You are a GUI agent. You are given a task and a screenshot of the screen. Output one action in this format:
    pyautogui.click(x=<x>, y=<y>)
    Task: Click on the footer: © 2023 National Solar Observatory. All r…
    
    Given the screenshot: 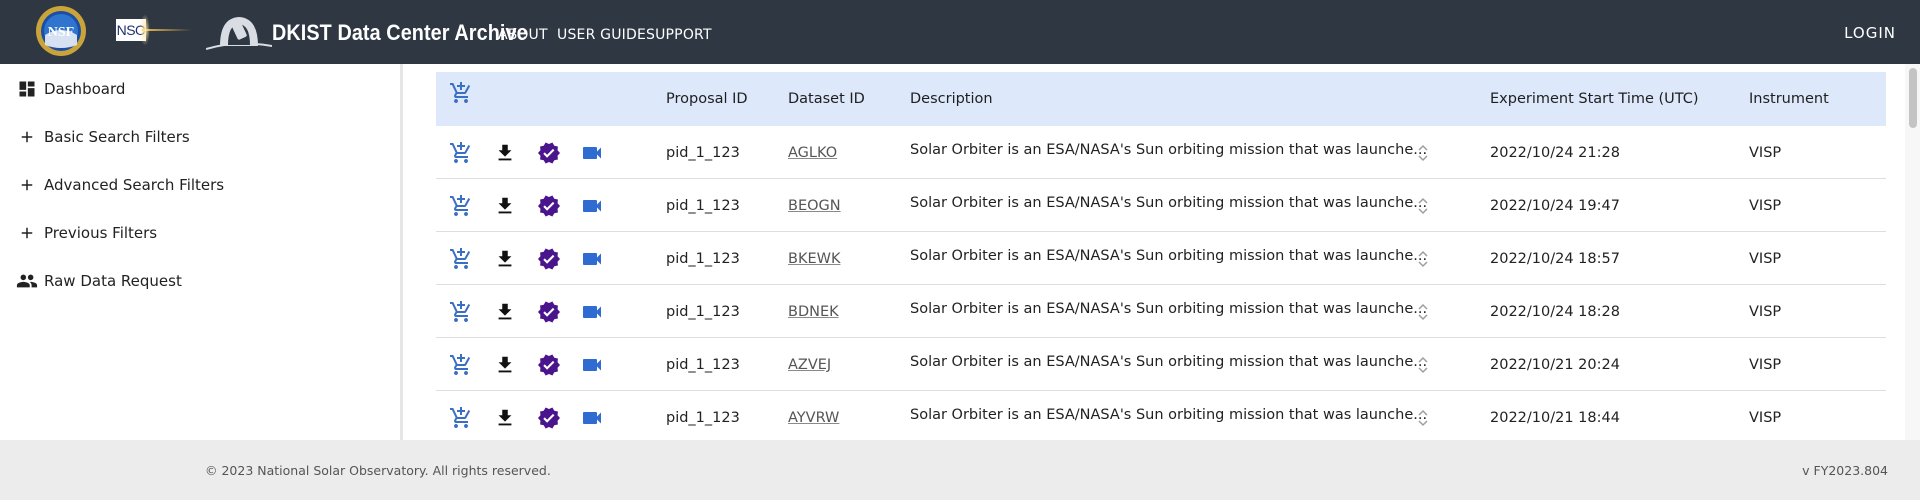 What is the action you would take?
    pyautogui.click(x=960, y=470)
    